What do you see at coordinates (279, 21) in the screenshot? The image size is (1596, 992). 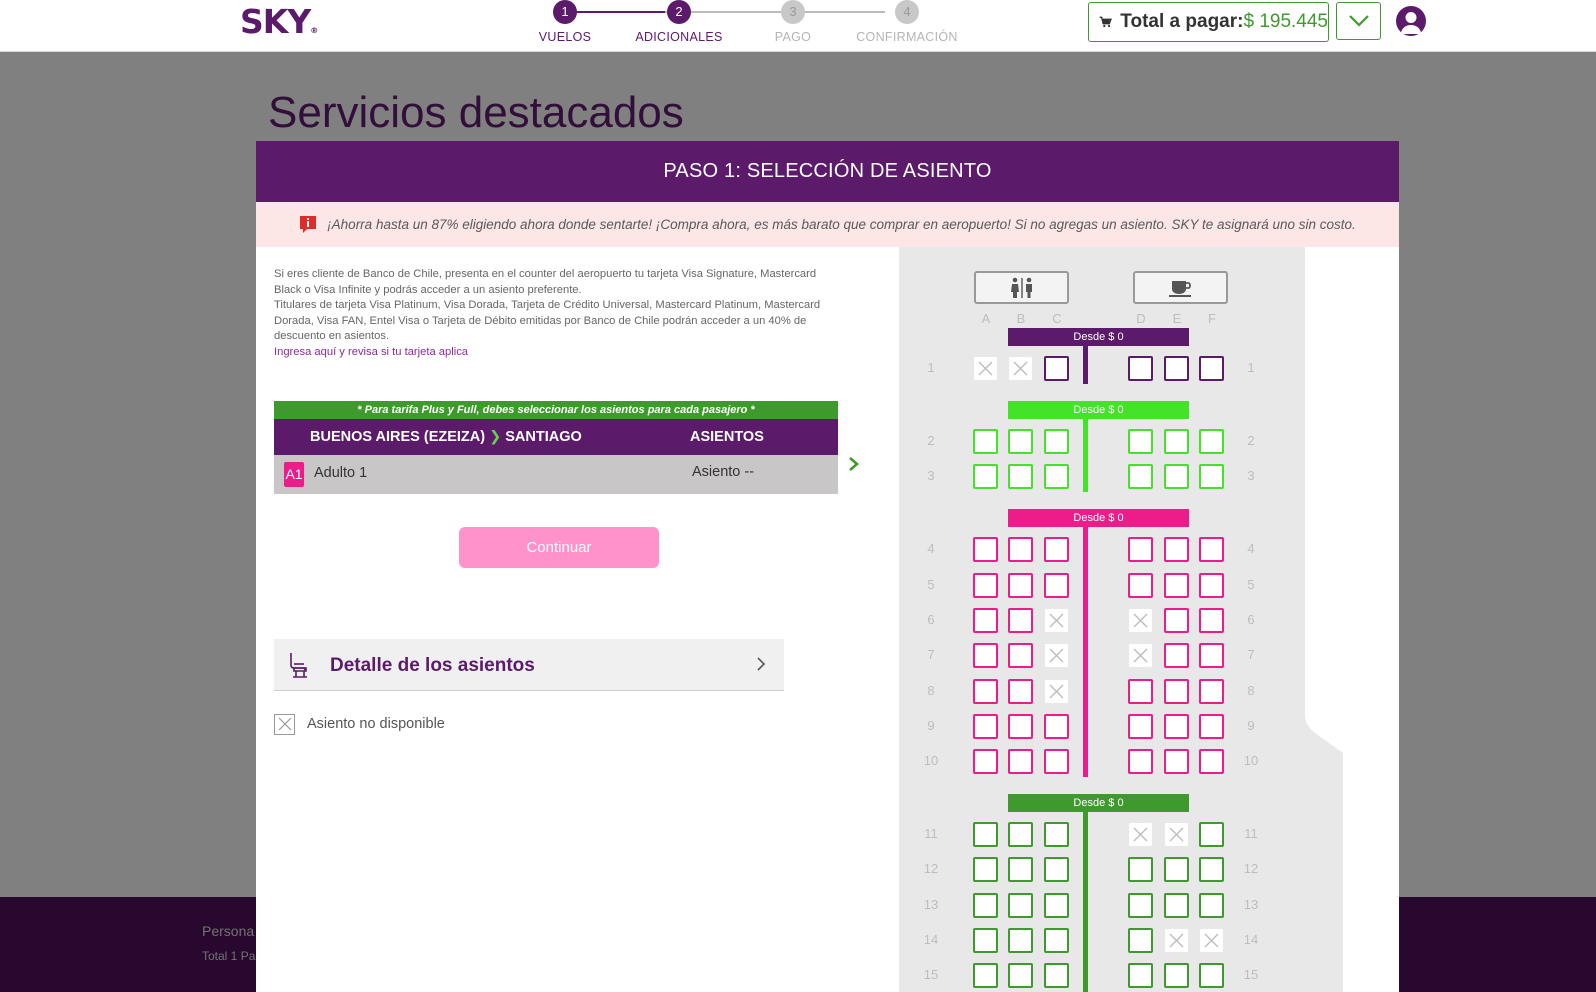 I see `sky-logo: SKY®` at bounding box center [279, 21].